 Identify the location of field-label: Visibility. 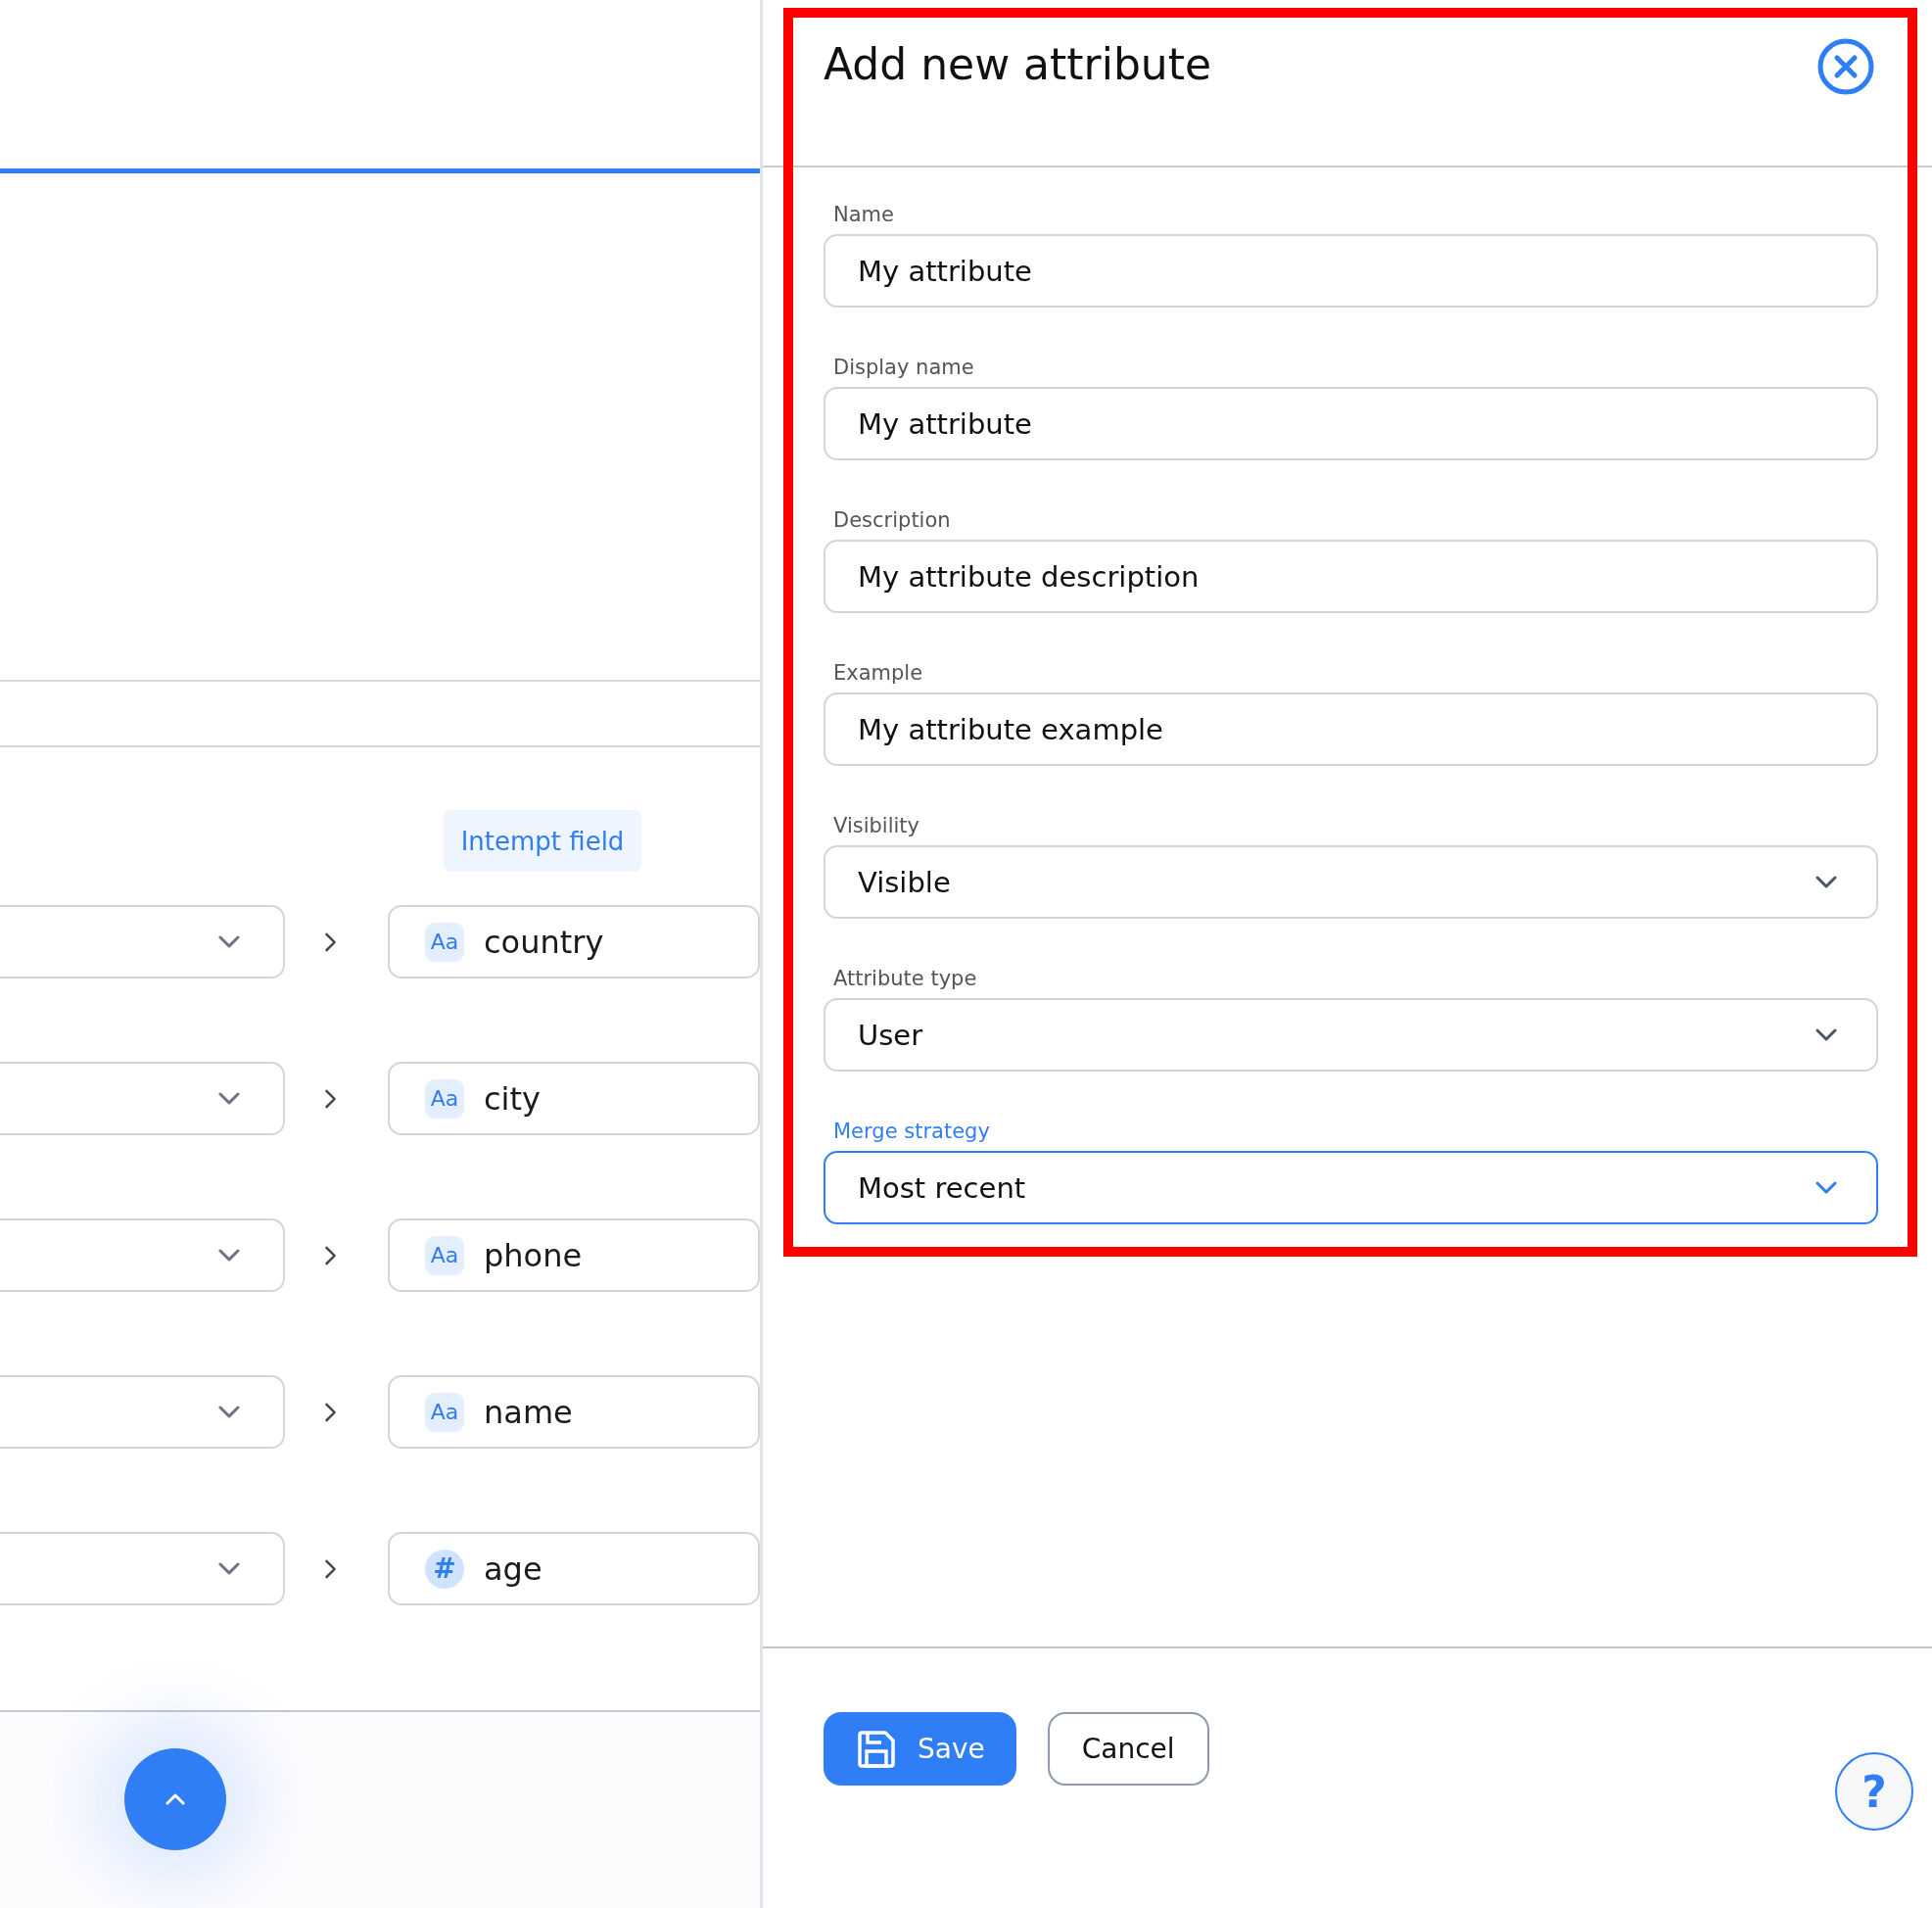
(877, 826).